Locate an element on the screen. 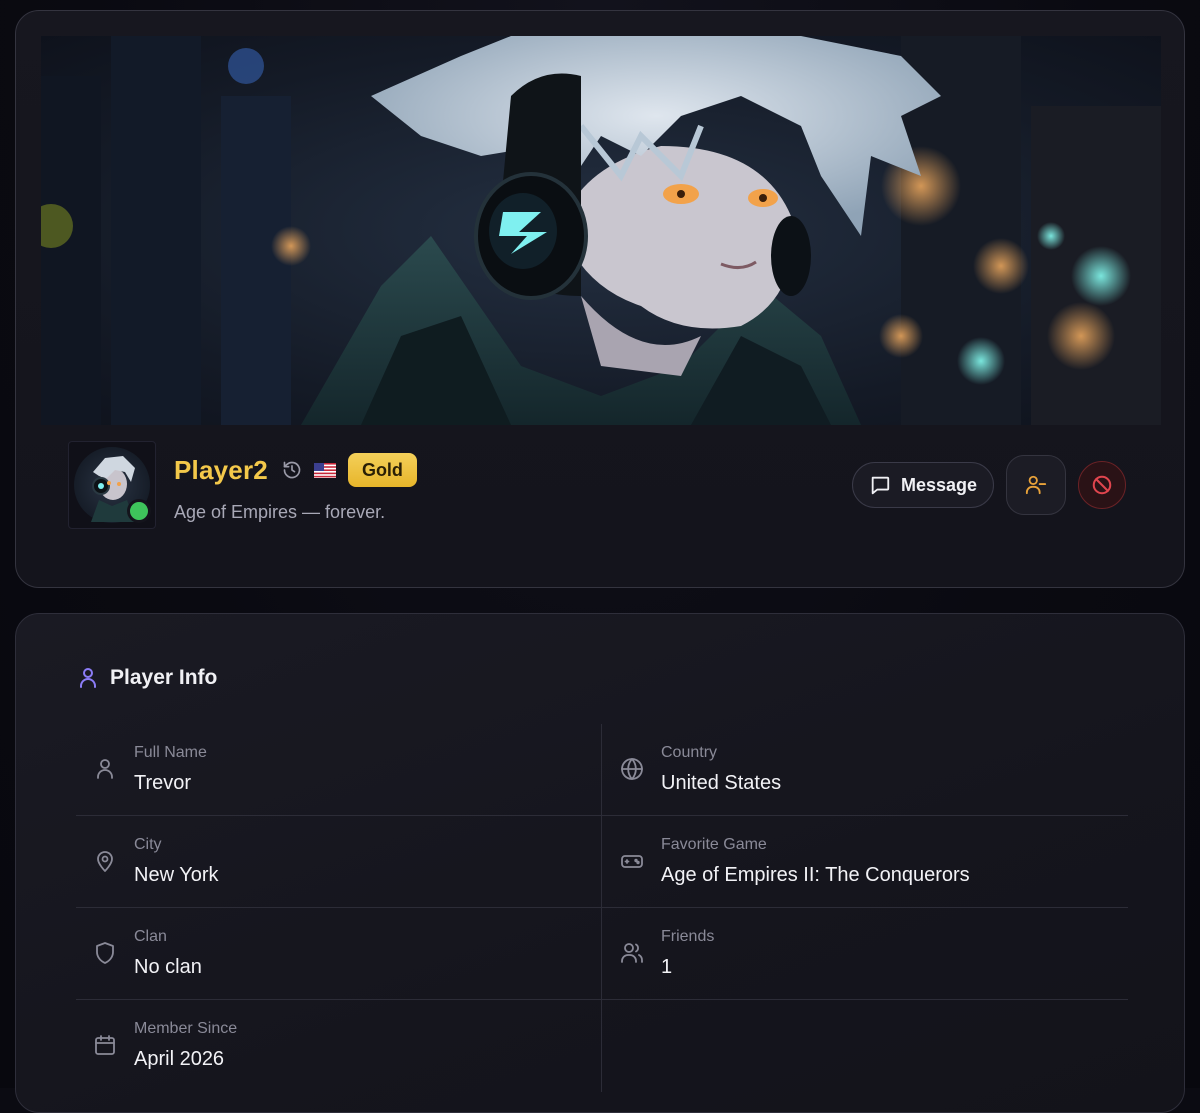 This screenshot has height=1113, width=1200. flag-us-icon is located at coordinates (324, 470).